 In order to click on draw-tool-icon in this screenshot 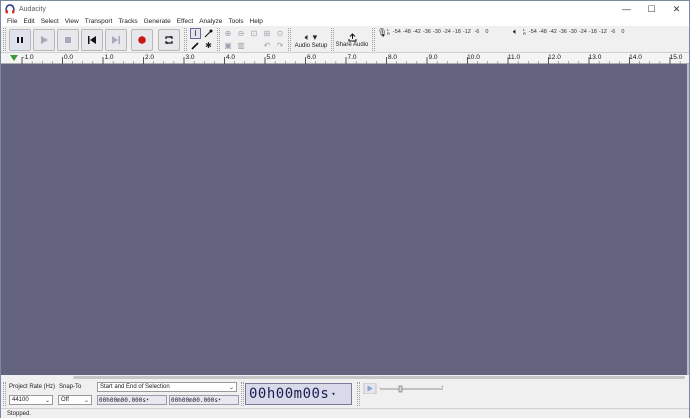, I will do `click(195, 45)`.